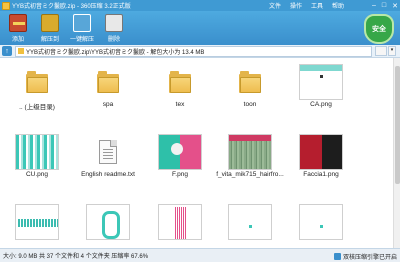 This screenshot has width=400, height=262. I want to click on scrollbar-thumb, so click(397, 125).